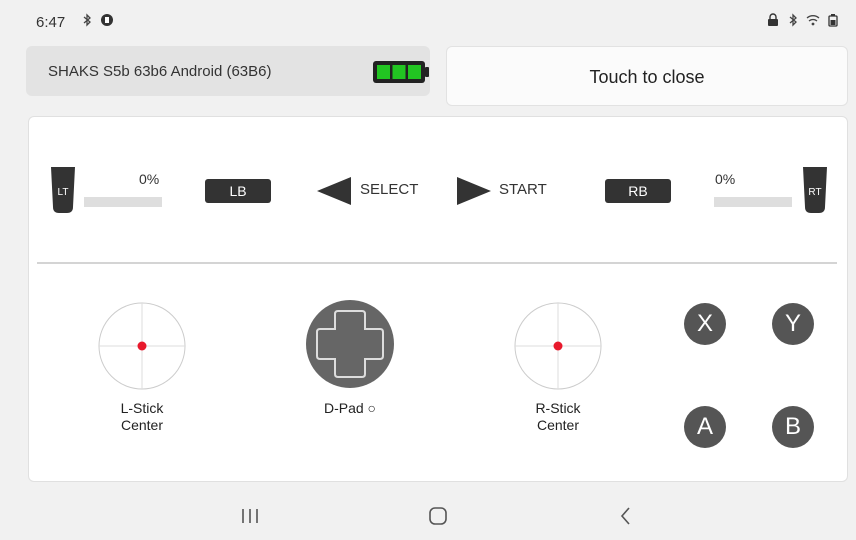 Image resolution: width=856 pixels, height=540 pixels. I want to click on home-icon, so click(438, 515).